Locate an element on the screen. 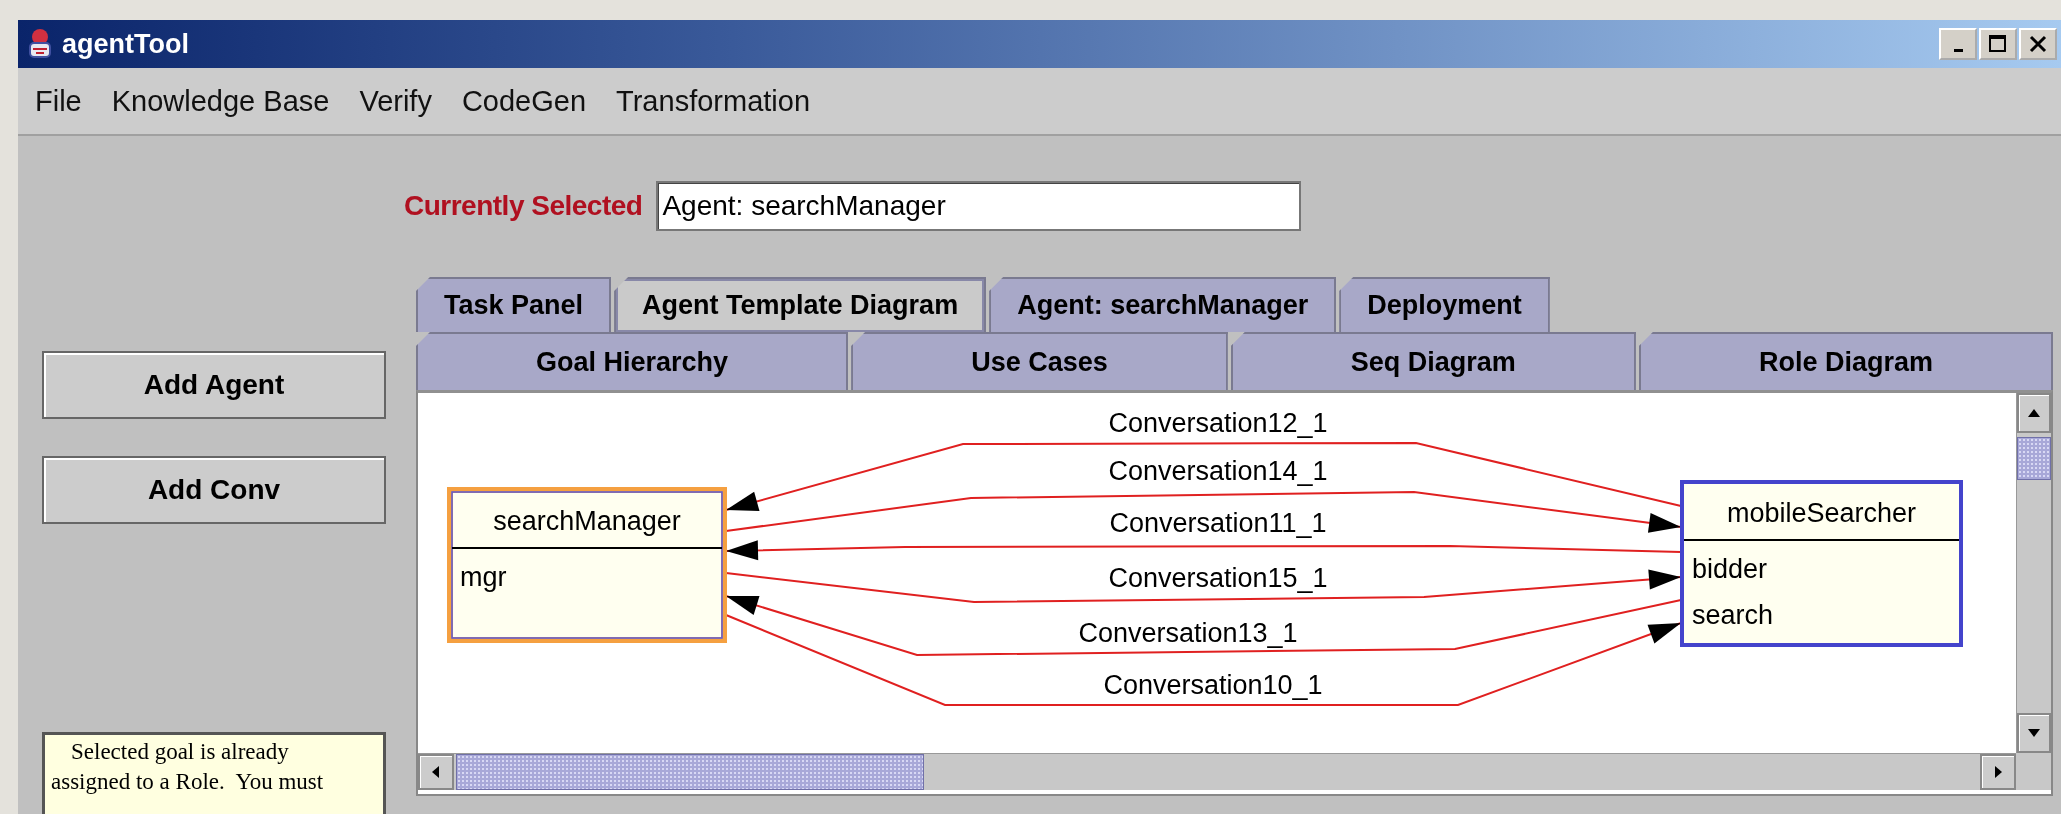 Image resolution: width=2061 pixels, height=814 pixels. tab: Deployment is located at coordinates (1444, 304).